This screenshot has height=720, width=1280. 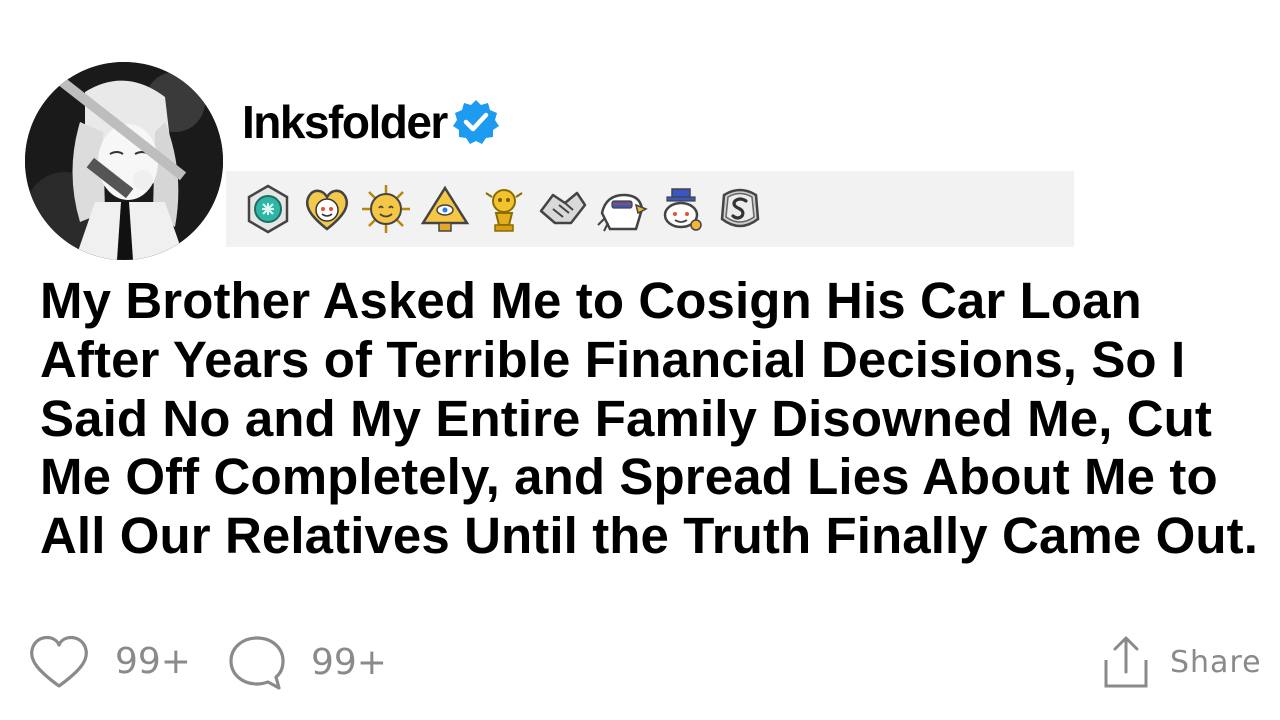 I want to click on like-button: 99+, so click(x=109, y=662).